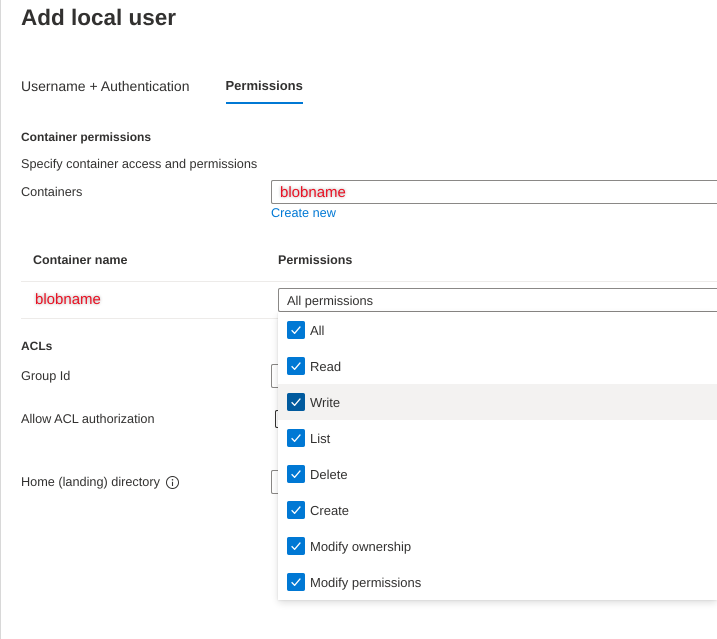 Image resolution: width=717 pixels, height=639 pixels. What do you see at coordinates (36, 346) in the screenshot?
I see `section-heading: ACLs` at bounding box center [36, 346].